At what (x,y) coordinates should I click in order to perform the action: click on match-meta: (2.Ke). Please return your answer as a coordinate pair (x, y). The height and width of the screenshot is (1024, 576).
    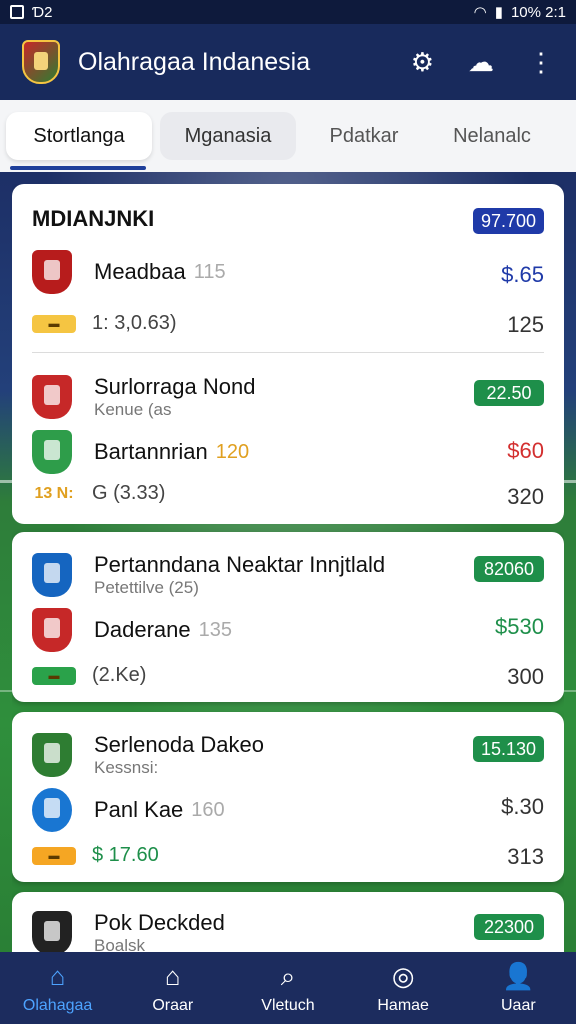
    Looking at the image, I should click on (119, 675).